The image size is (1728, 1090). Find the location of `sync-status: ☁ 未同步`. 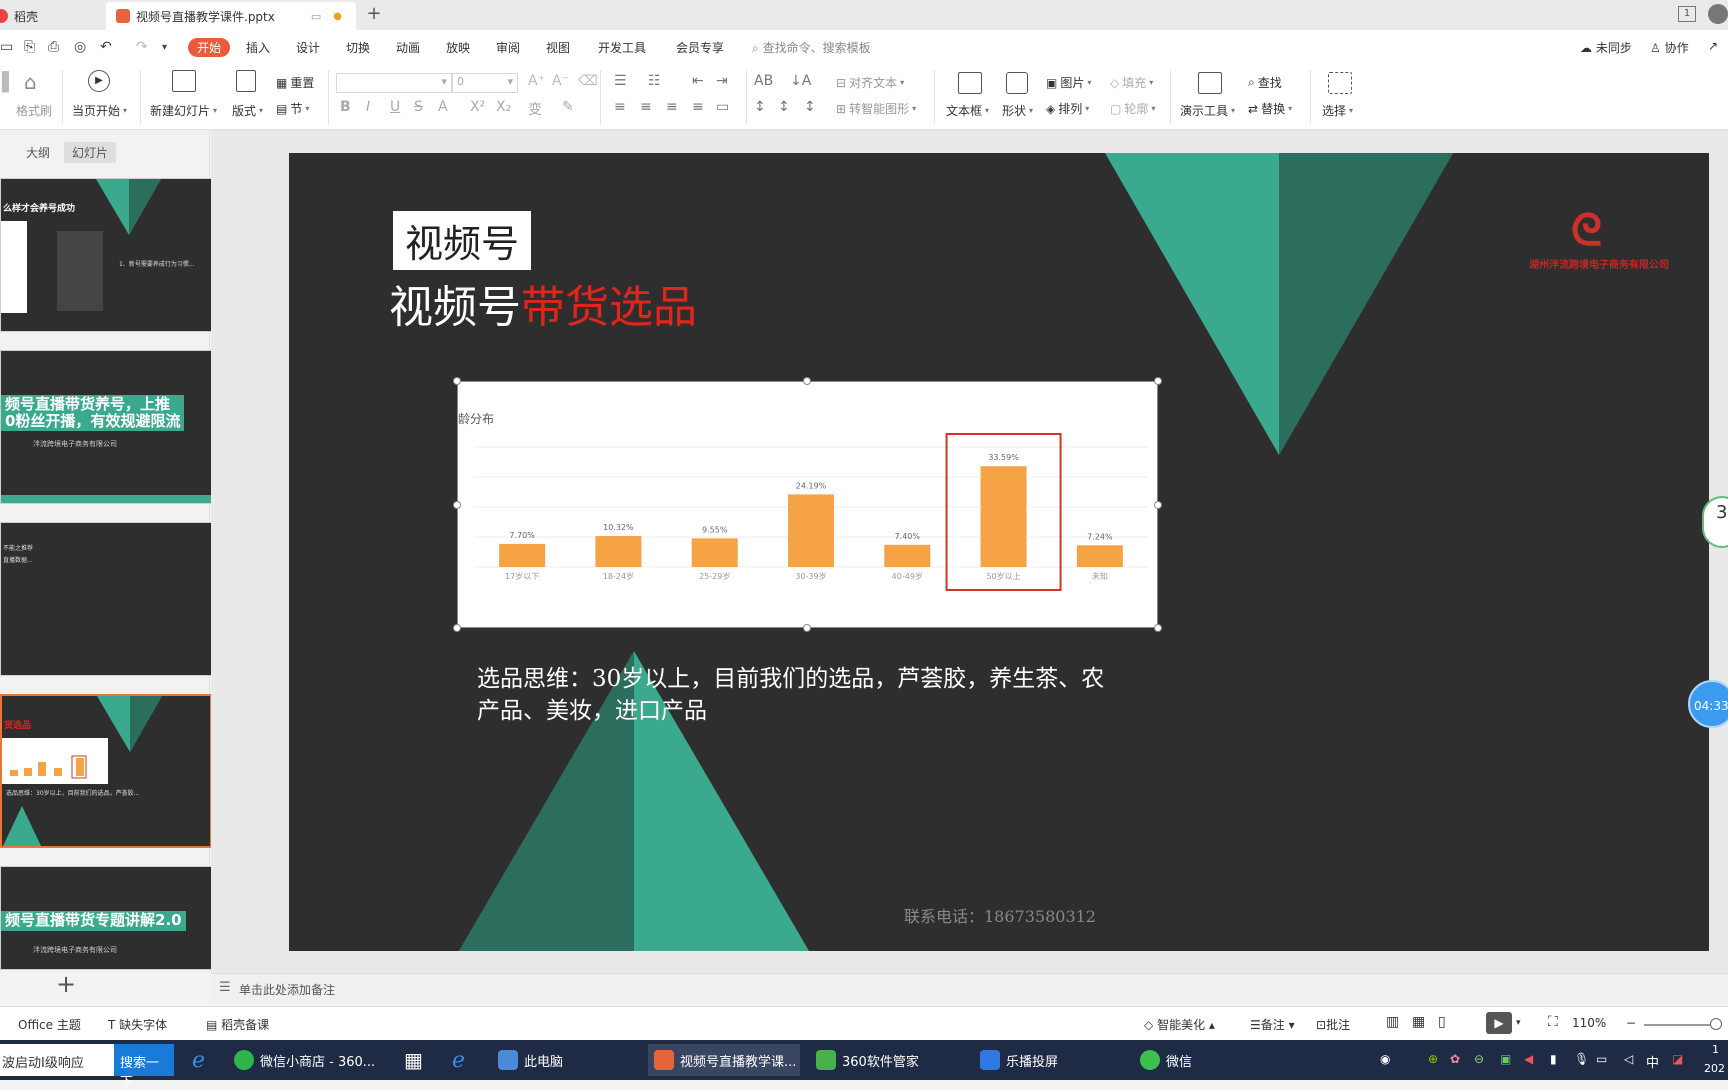

sync-status: ☁ 未同步 is located at coordinates (1606, 47).